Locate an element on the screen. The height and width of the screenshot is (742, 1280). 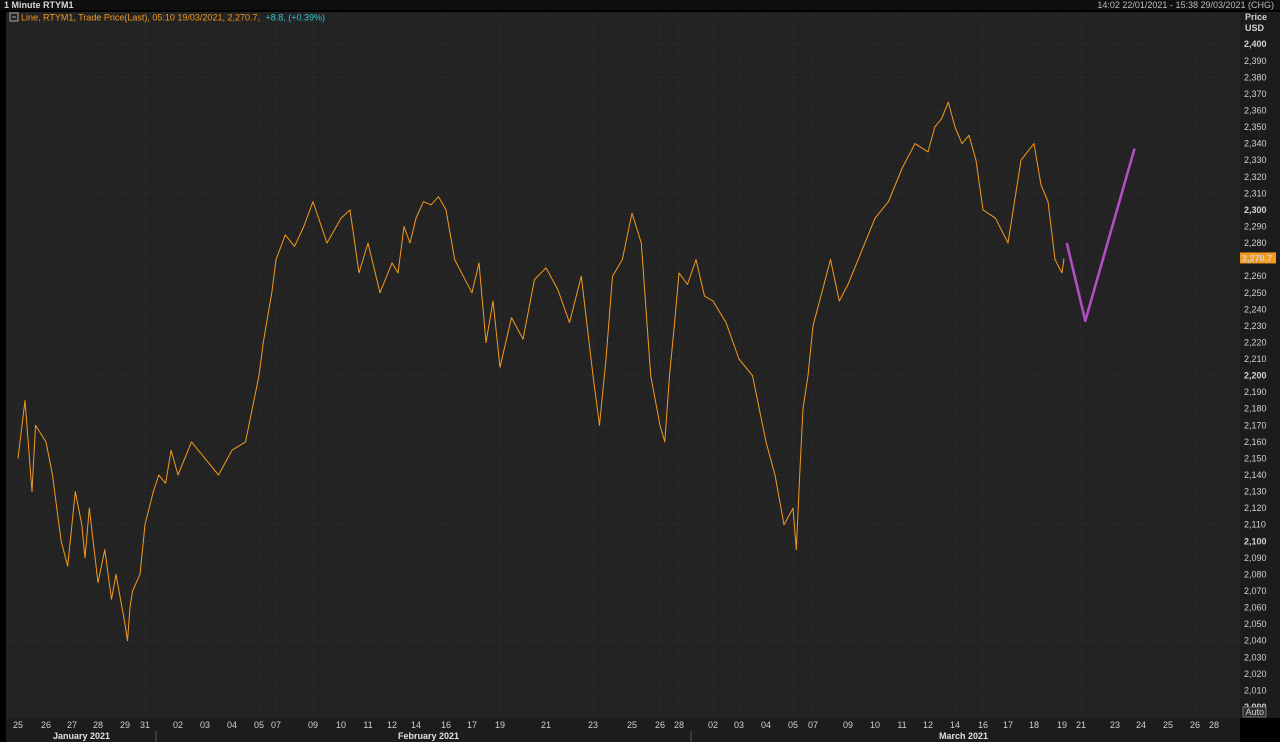
y-tick-label: 2,080 is located at coordinates (1255, 574).